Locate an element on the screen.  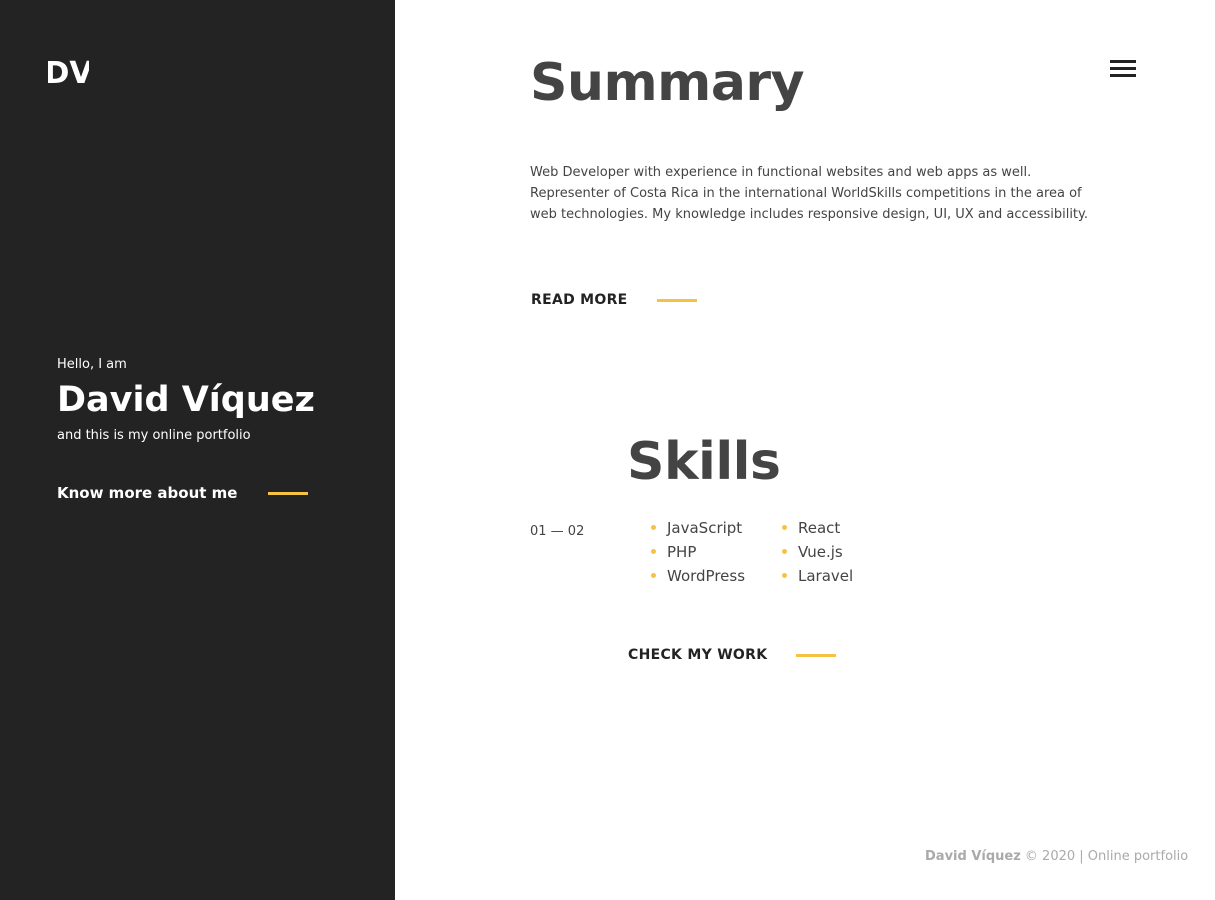
footer: David Víquez © 2020 | Online portfolio is located at coordinates (1056, 856).